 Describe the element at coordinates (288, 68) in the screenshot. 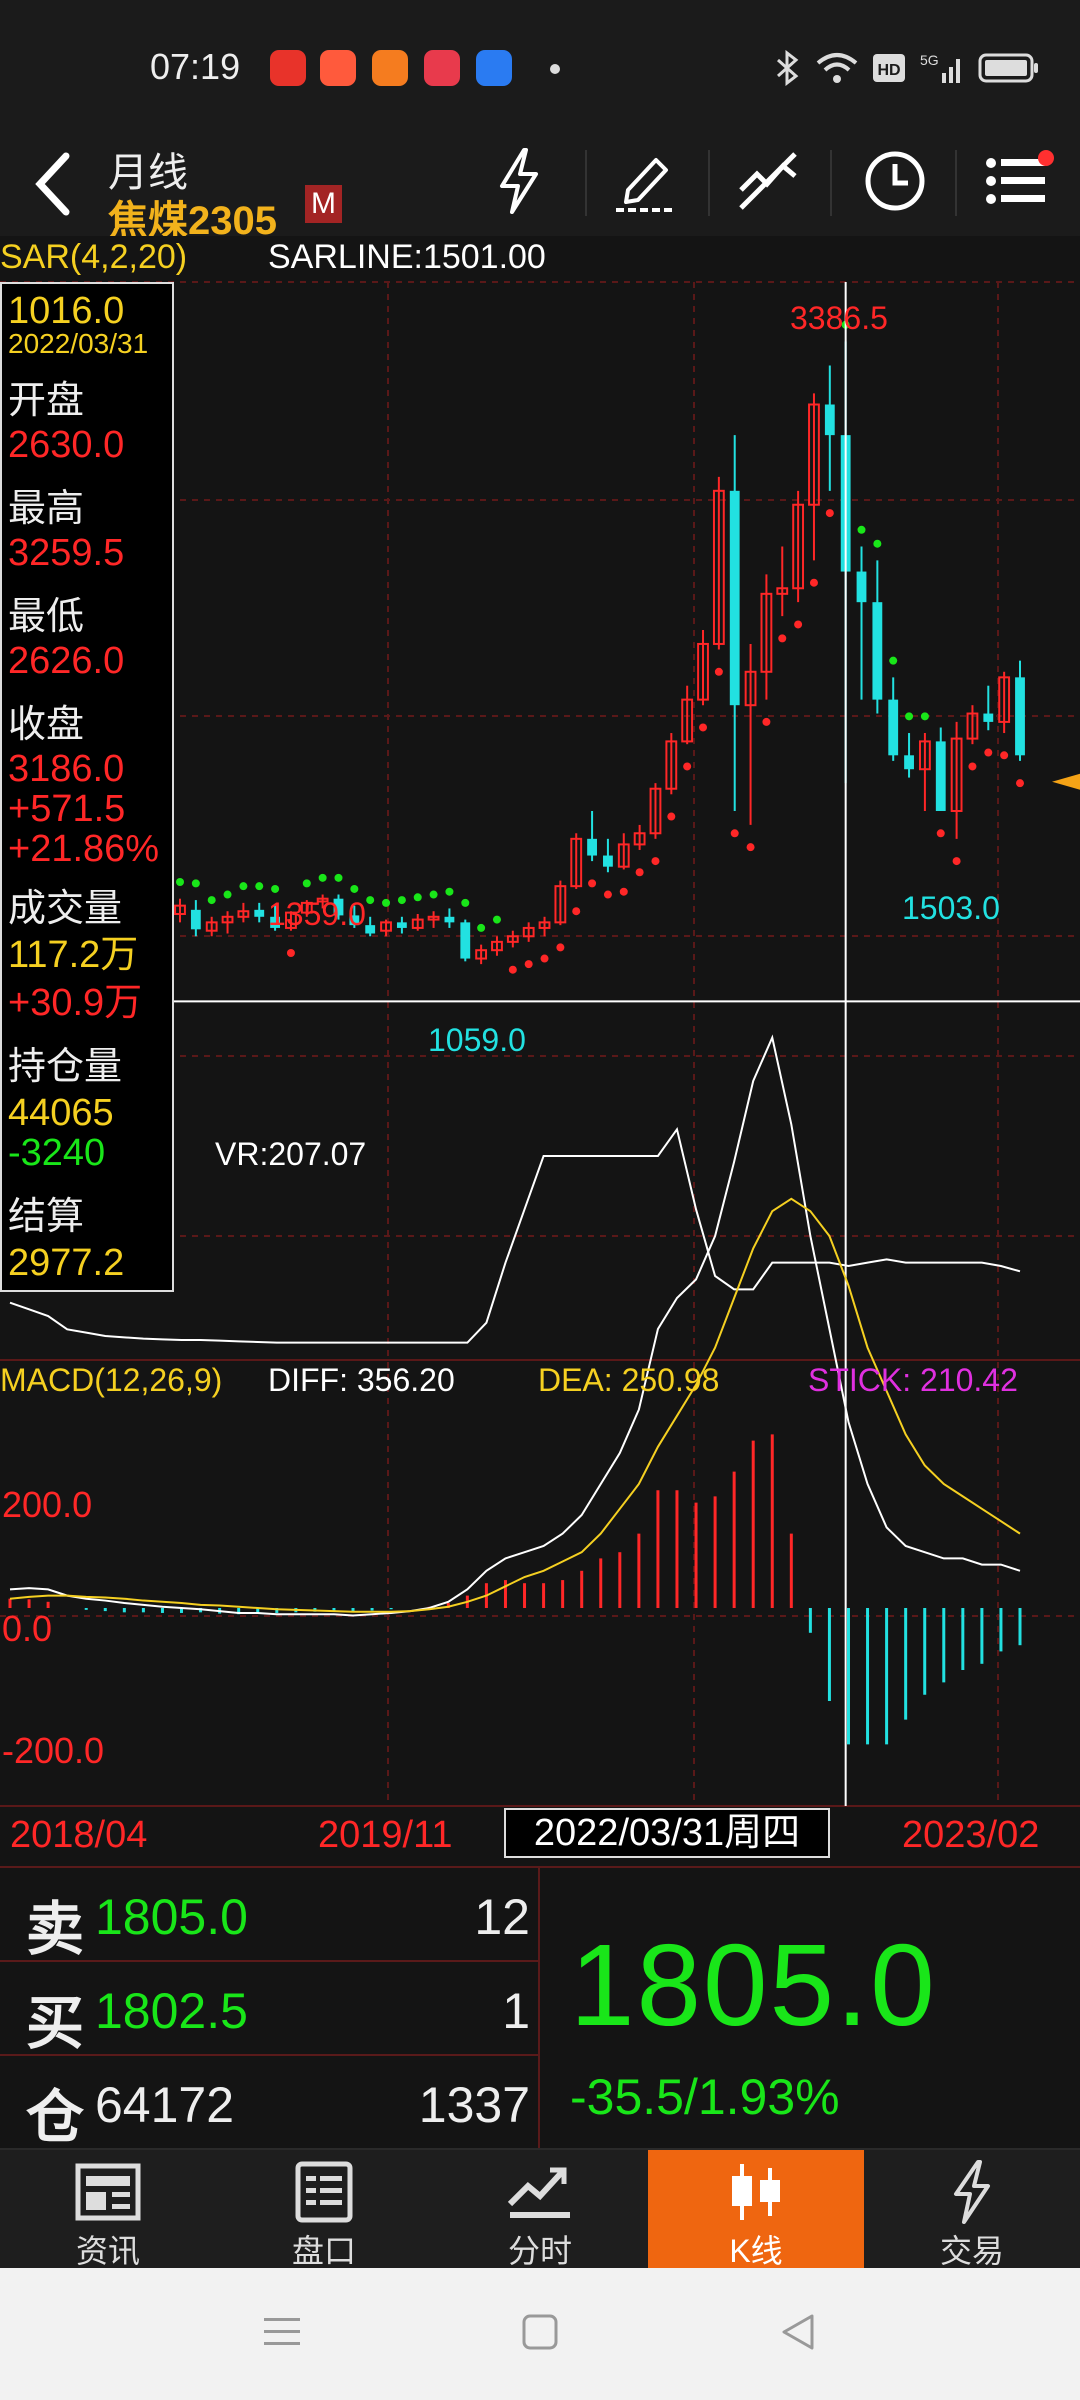

I see `toutiao-app-icon` at that location.